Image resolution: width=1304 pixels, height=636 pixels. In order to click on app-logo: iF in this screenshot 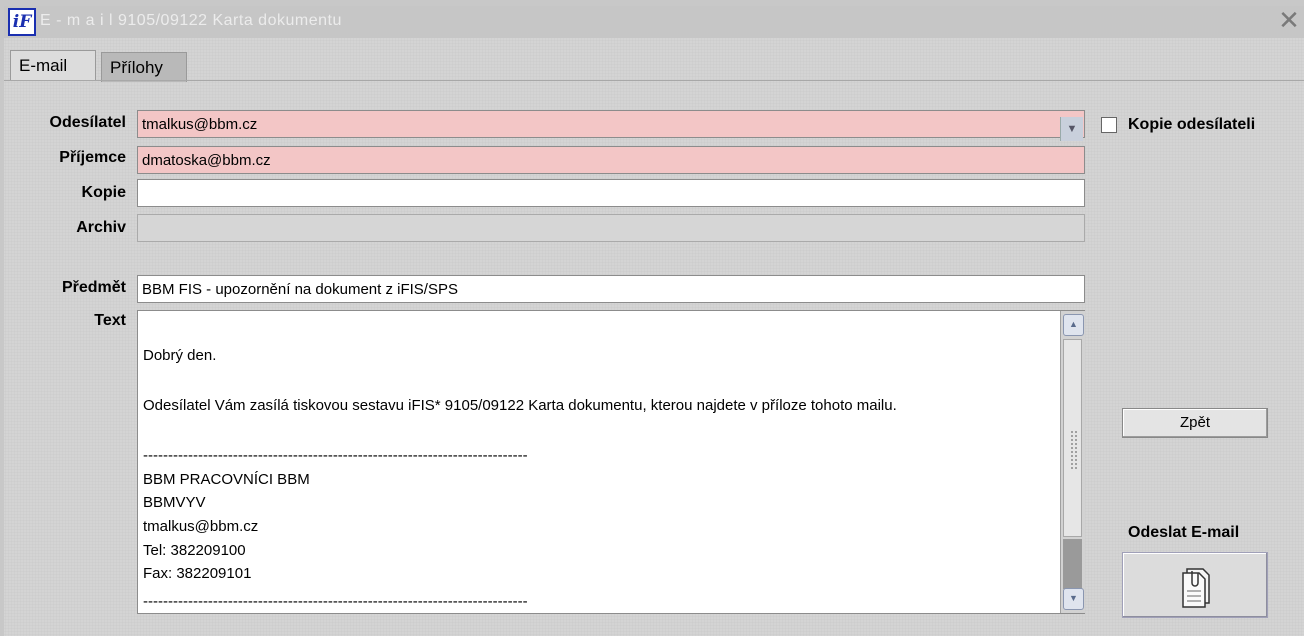, I will do `click(22, 22)`.